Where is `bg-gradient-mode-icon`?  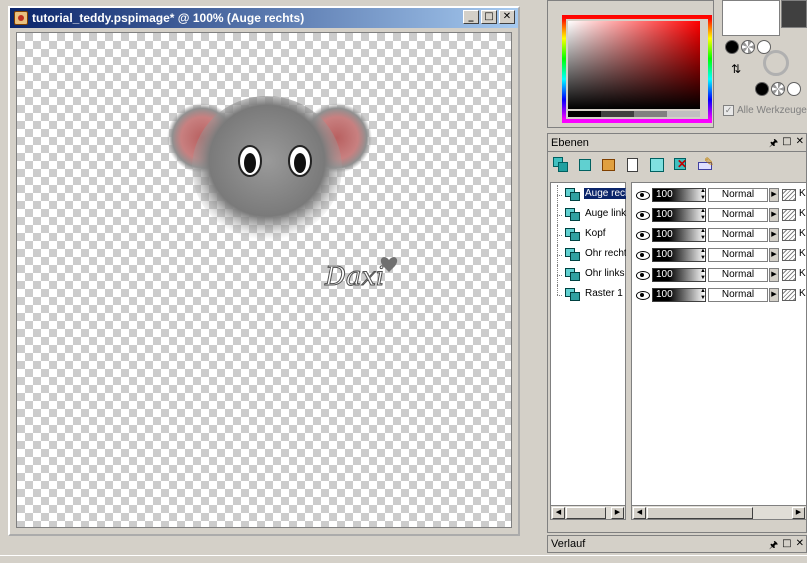 bg-gradient-mode-icon is located at coordinates (778, 89).